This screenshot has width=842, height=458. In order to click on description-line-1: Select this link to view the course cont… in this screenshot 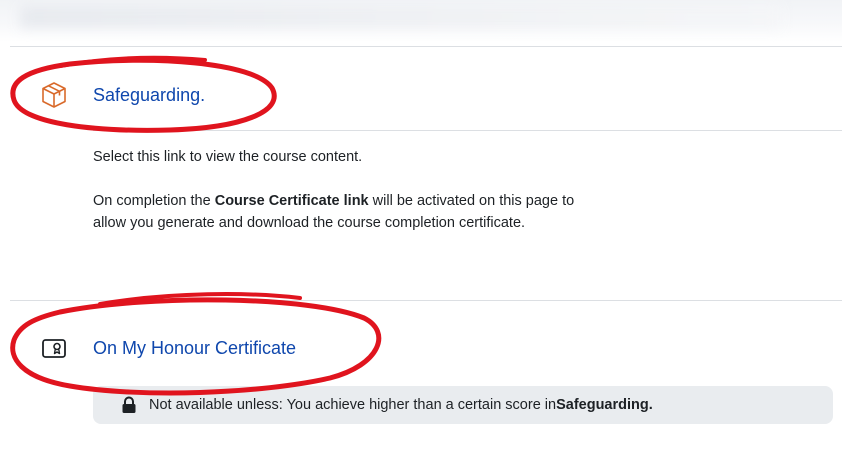, I will do `click(228, 157)`.